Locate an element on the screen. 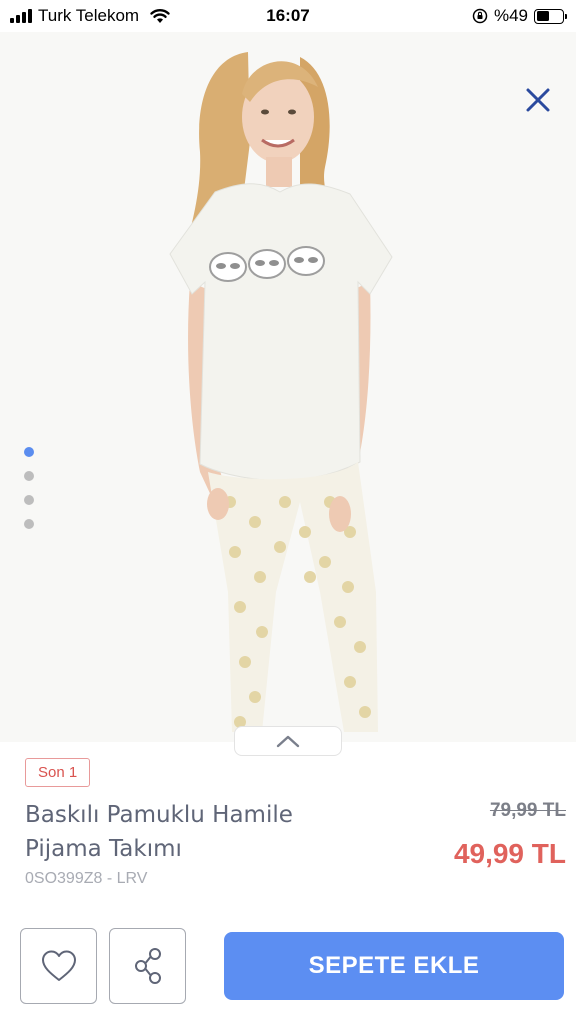 The height and width of the screenshot is (1024, 576). close-button is located at coordinates (538, 100).